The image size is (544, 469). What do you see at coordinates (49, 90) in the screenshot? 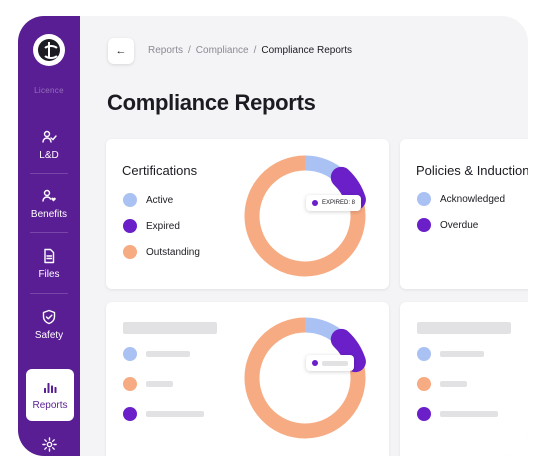
I see `sidebar-item-licence: Licence` at bounding box center [49, 90].